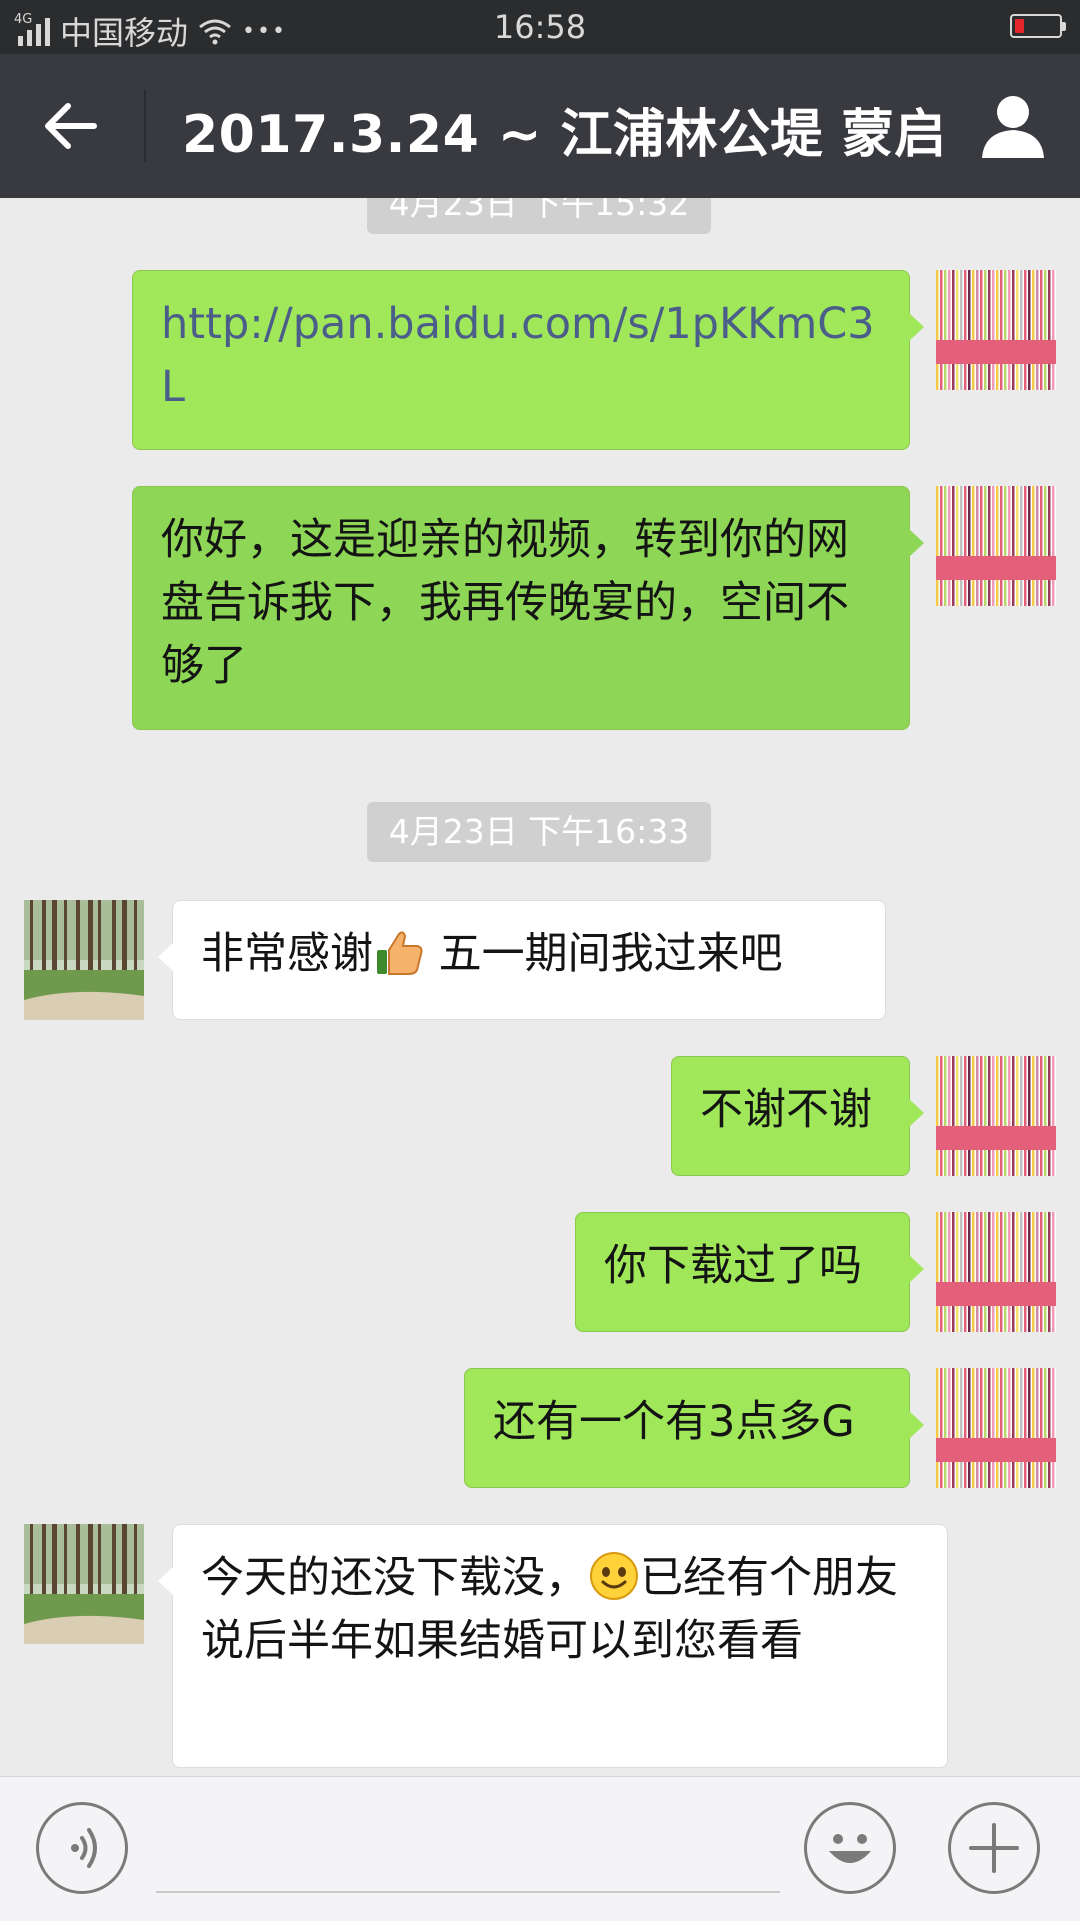 This screenshot has width=1080, height=1921. Describe the element at coordinates (614, 1576) in the screenshot. I see `smiley-icon` at that location.